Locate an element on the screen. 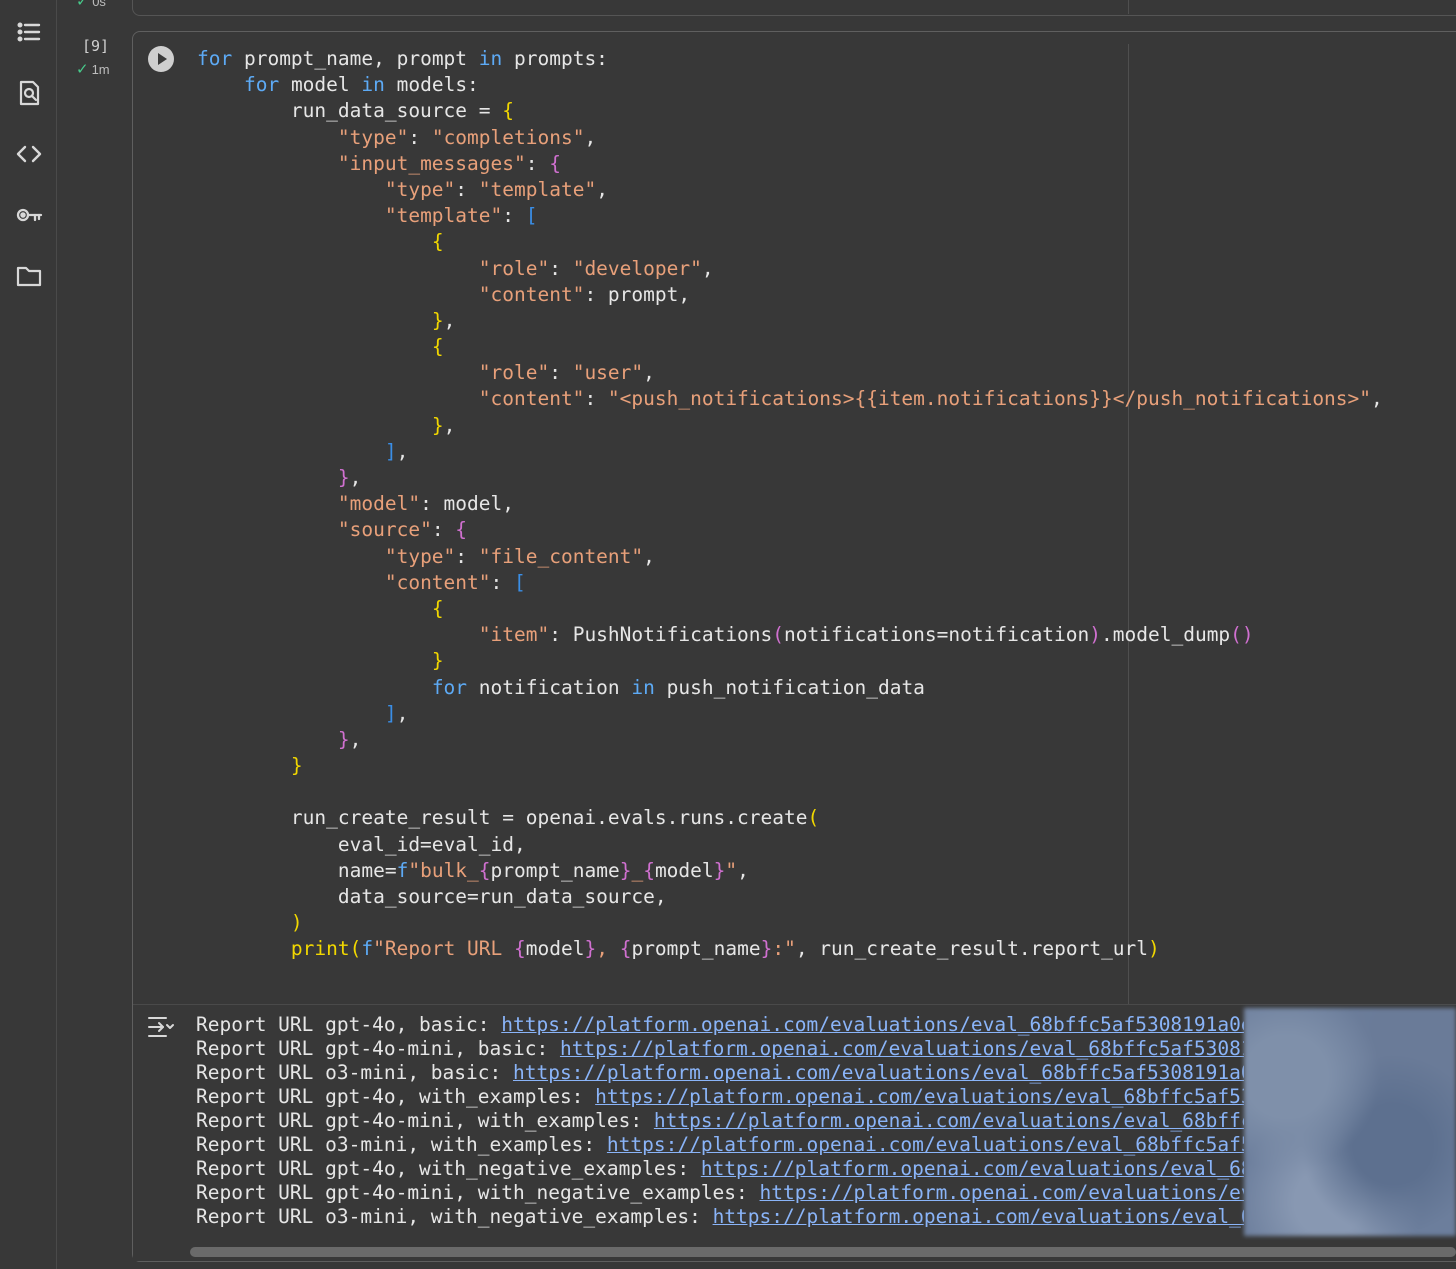 This screenshot has height=1269, width=1456. code-line: "type": "template", is located at coordinates (496, 189).